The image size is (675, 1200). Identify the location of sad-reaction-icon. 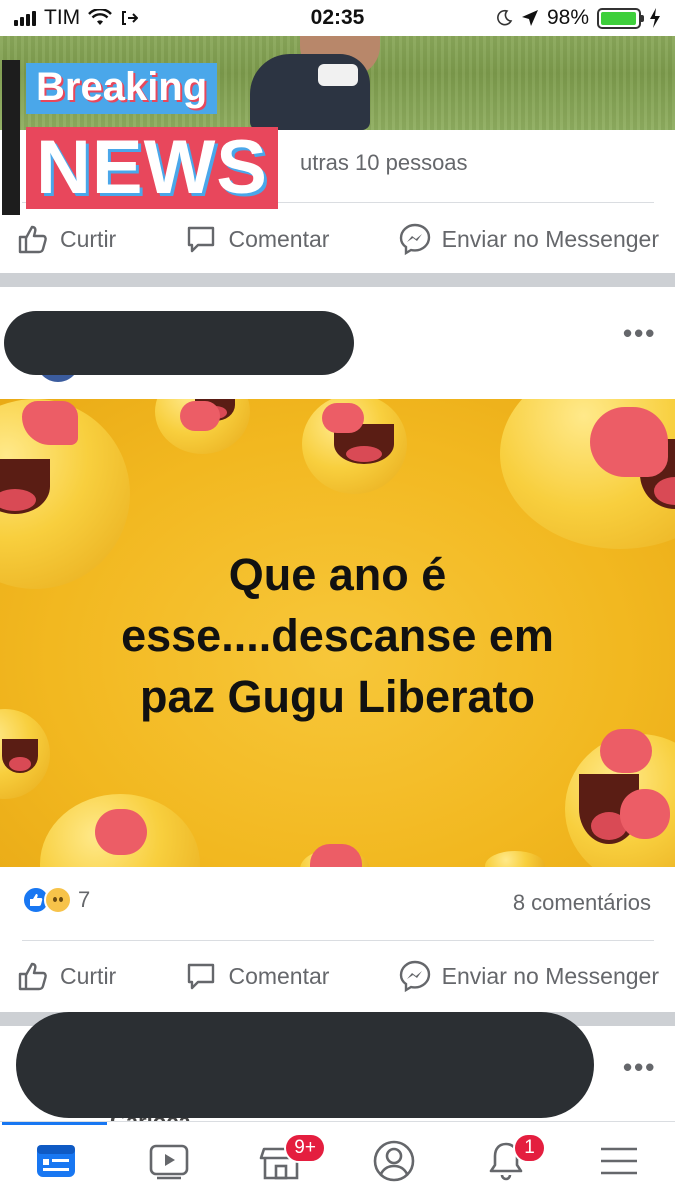
(58, 900).